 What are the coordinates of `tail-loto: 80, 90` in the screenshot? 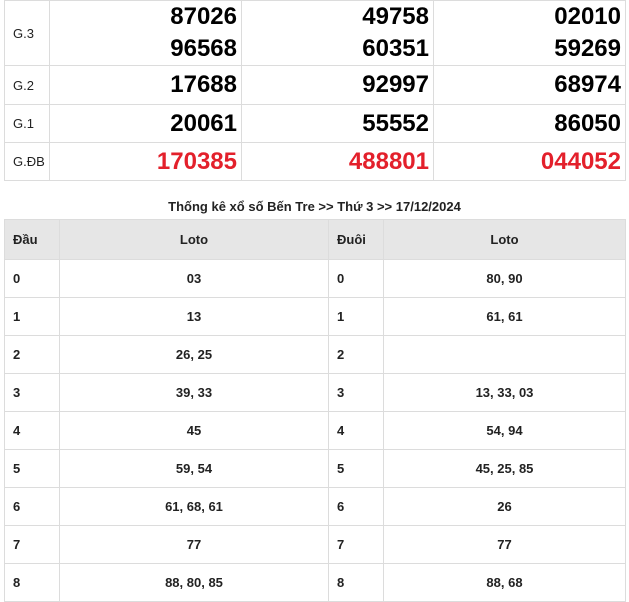 It's located at (504, 278).